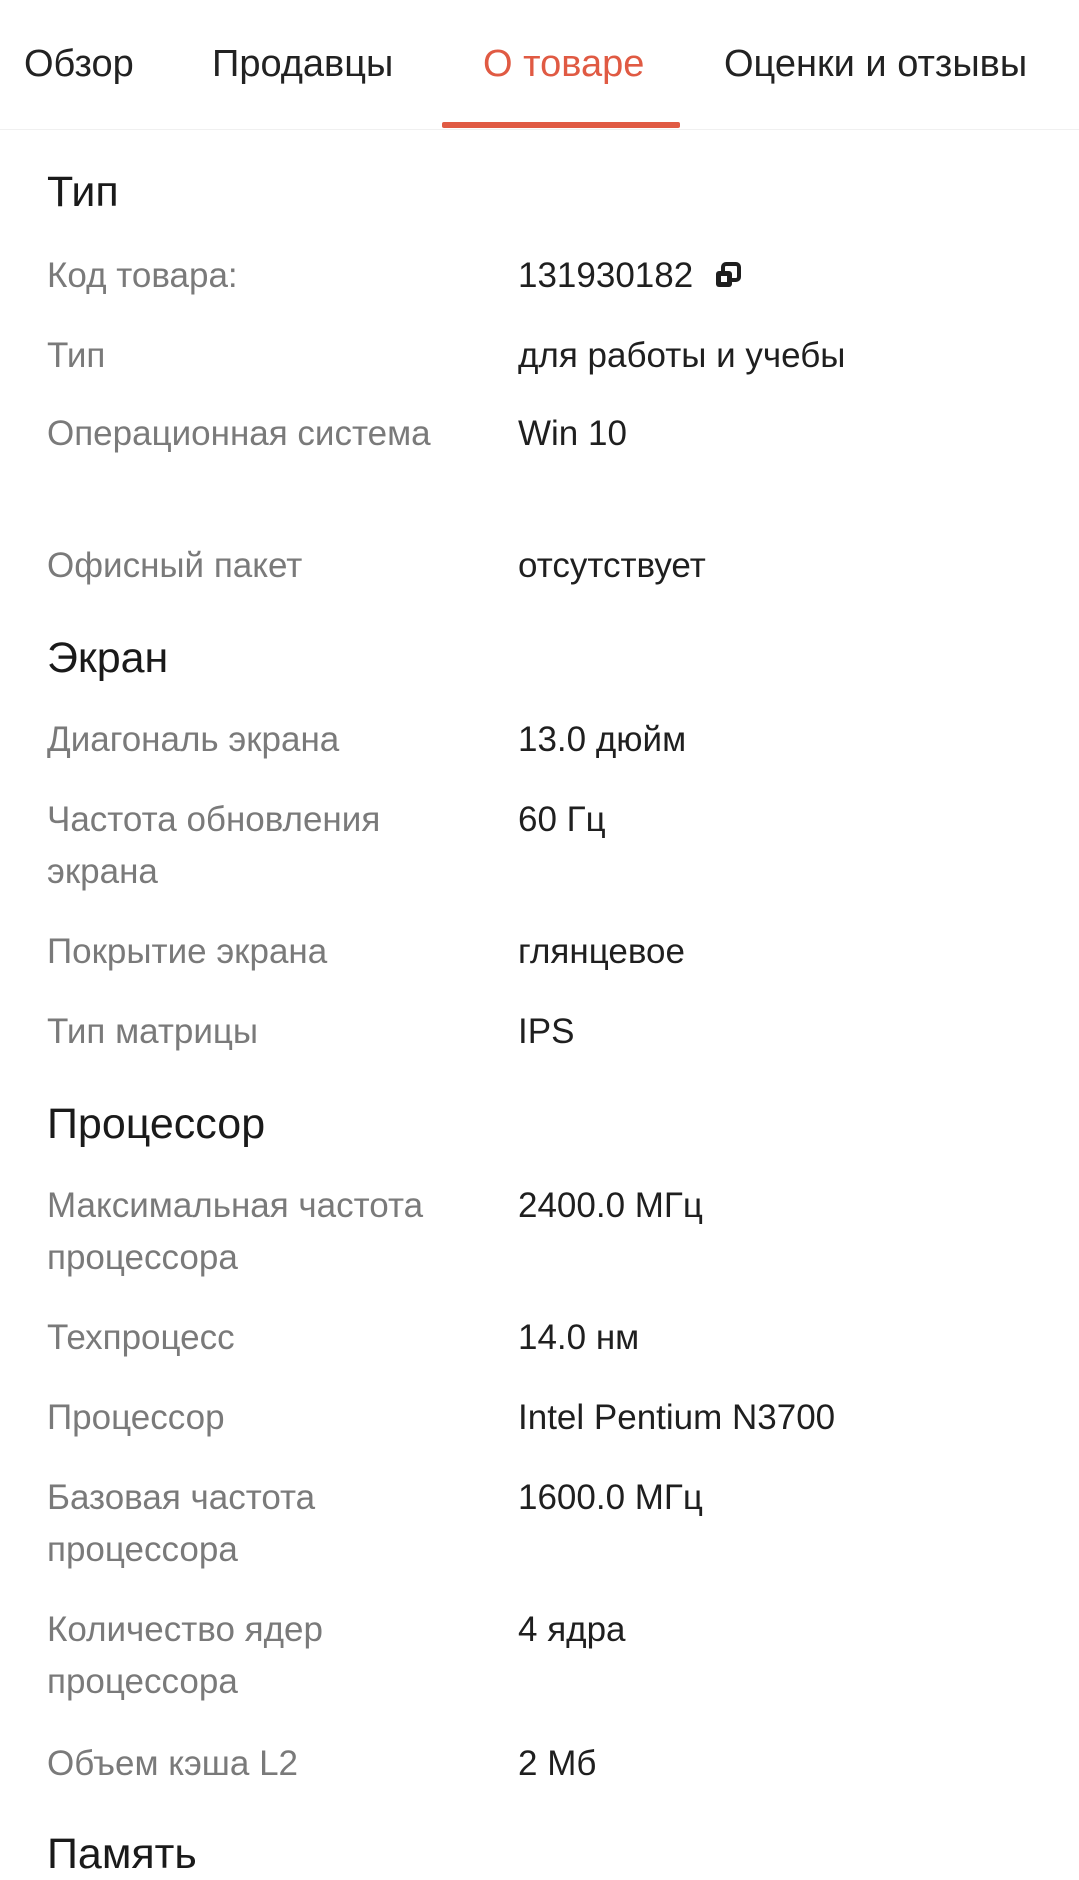 This screenshot has height=1880, width=1079. I want to click on spec-label: Операционная система, so click(239, 433).